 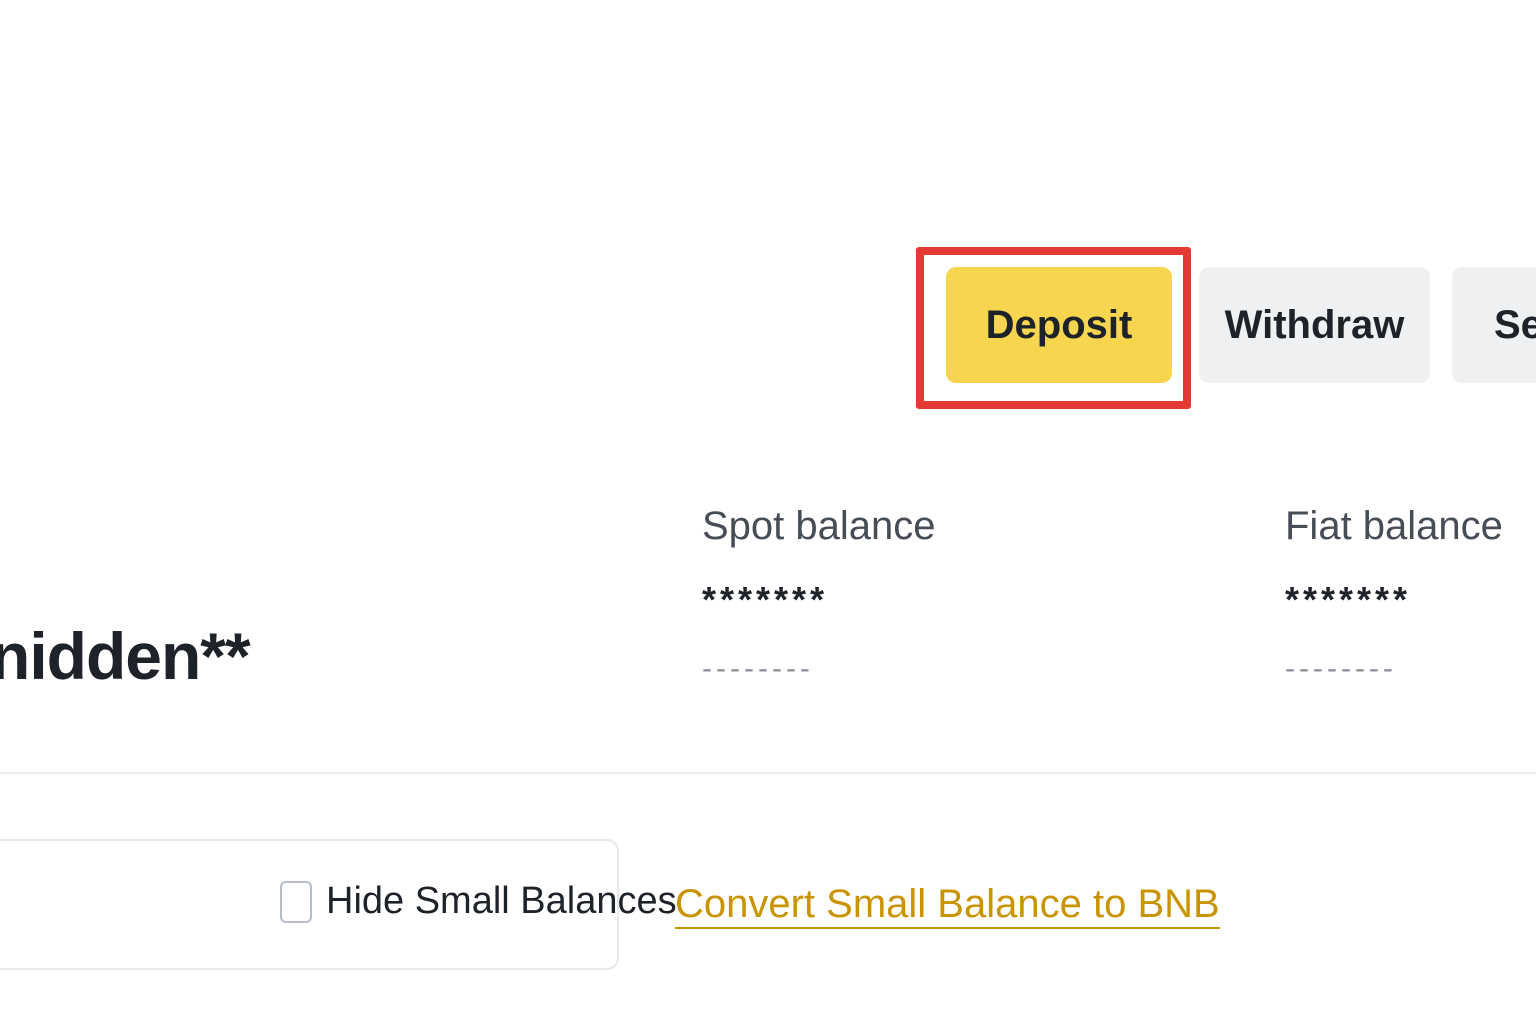 I want to click on section-divider, so click(x=768, y=773).